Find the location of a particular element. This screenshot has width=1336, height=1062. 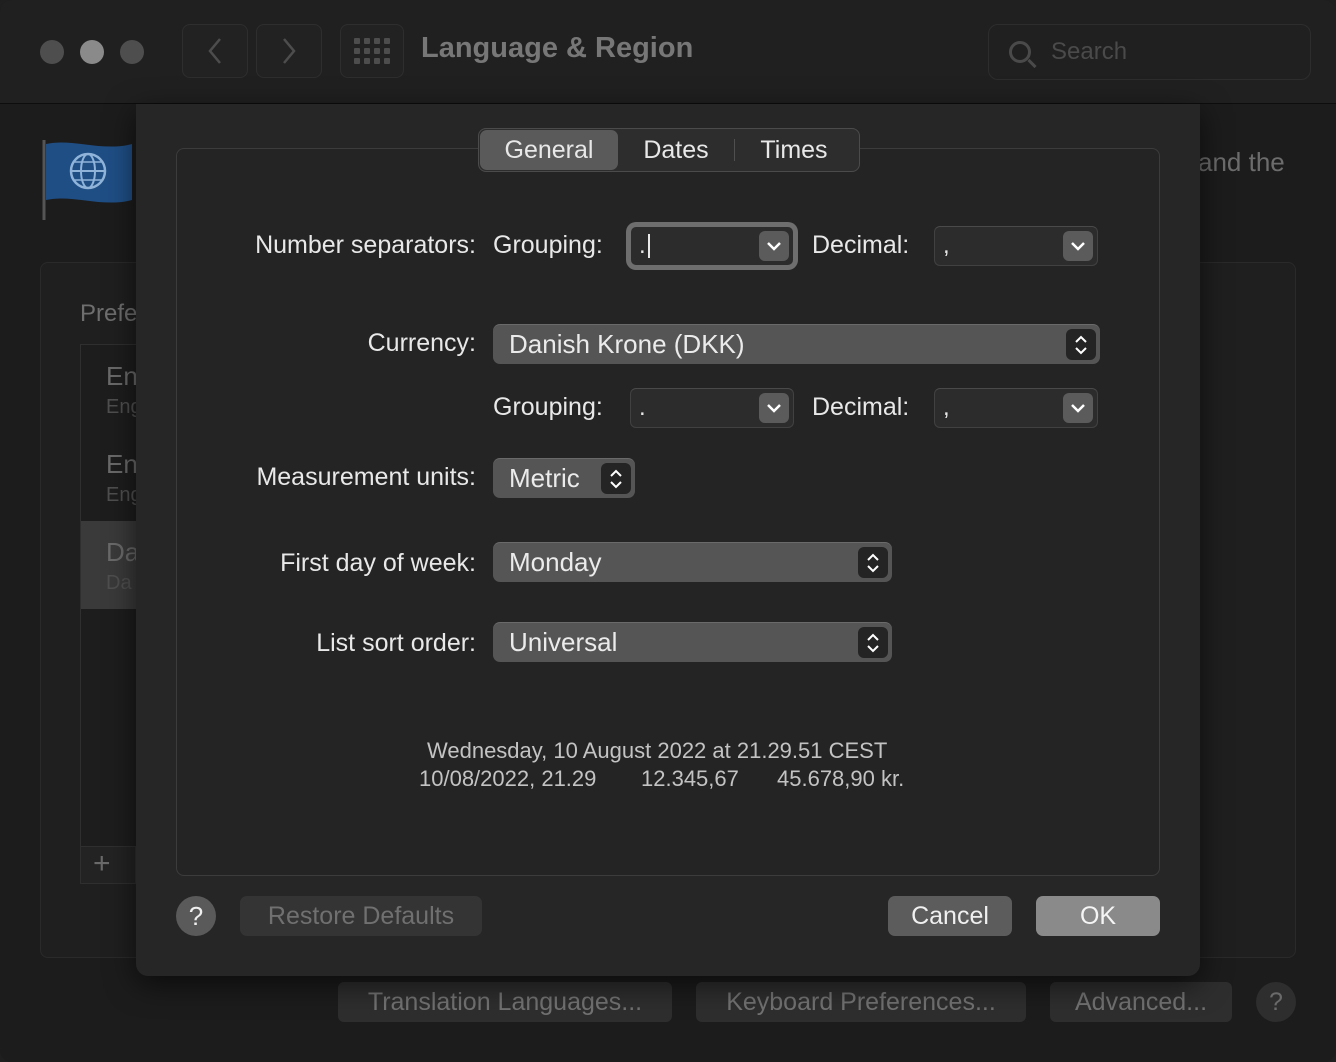

currency-decimal-label: Decimal: is located at coordinates (861, 407).